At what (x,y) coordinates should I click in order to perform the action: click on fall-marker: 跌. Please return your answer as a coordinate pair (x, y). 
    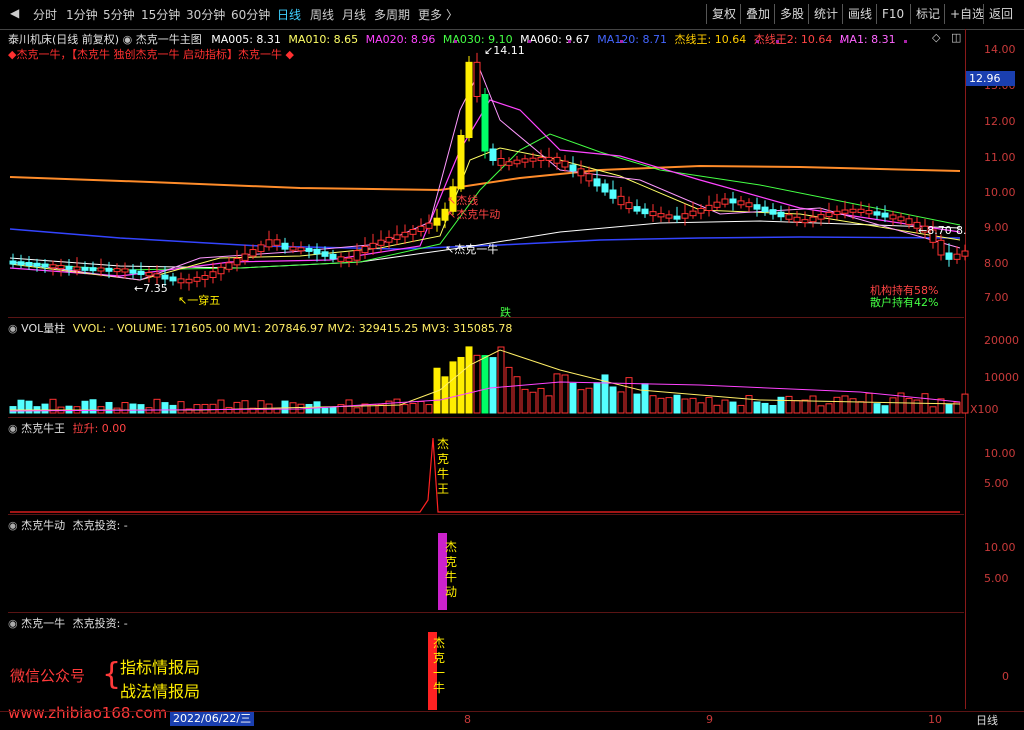
    Looking at the image, I should click on (505, 312).